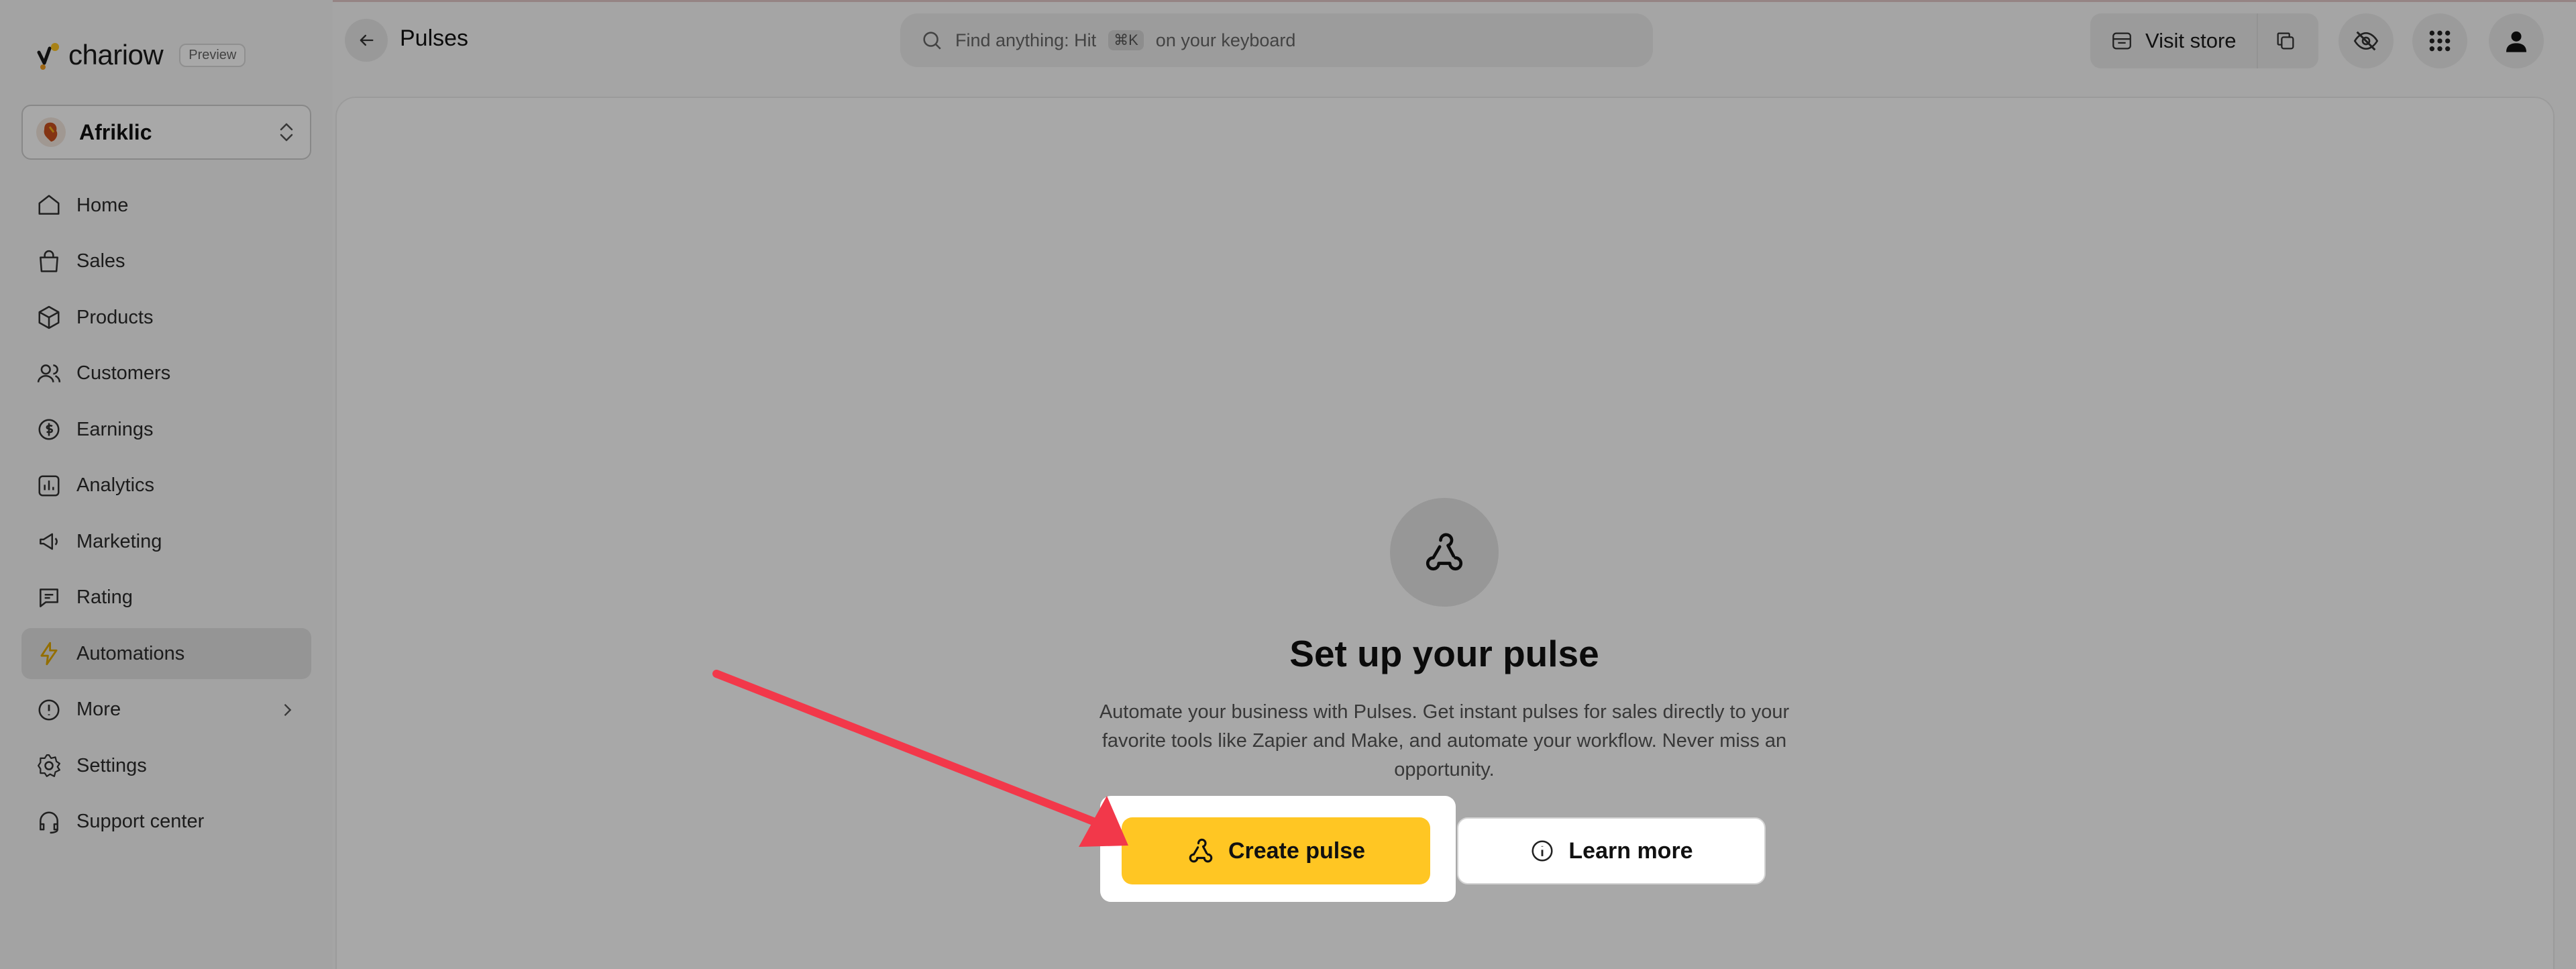 The image size is (2576, 969). What do you see at coordinates (115, 429) in the screenshot?
I see `sidebar-item-label: Earnings` at bounding box center [115, 429].